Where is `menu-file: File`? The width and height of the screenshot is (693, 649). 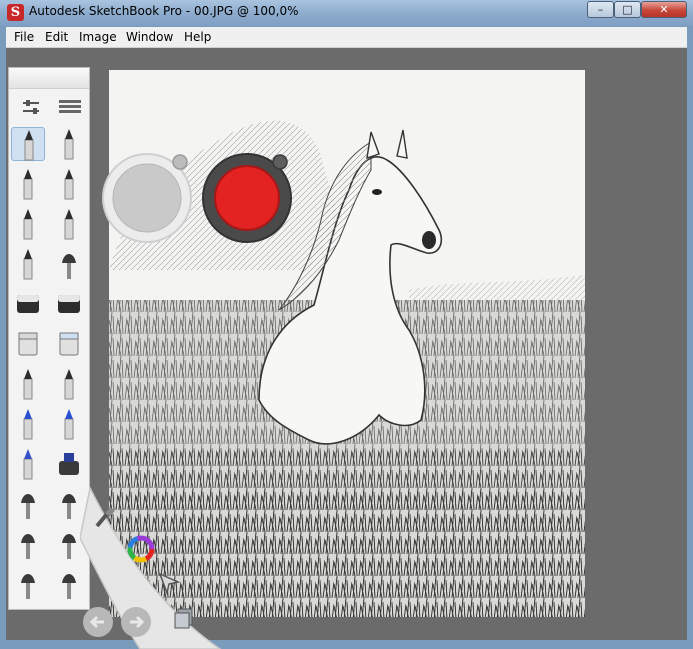
menu-file: File is located at coordinates (24, 37).